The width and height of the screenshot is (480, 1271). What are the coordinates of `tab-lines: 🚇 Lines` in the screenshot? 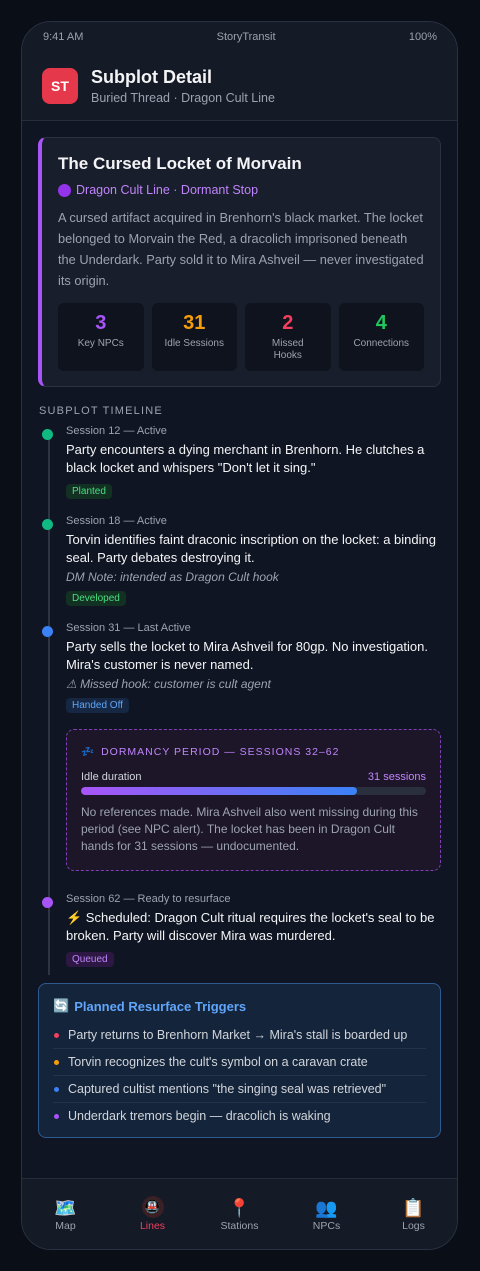 It's located at (153, 1214).